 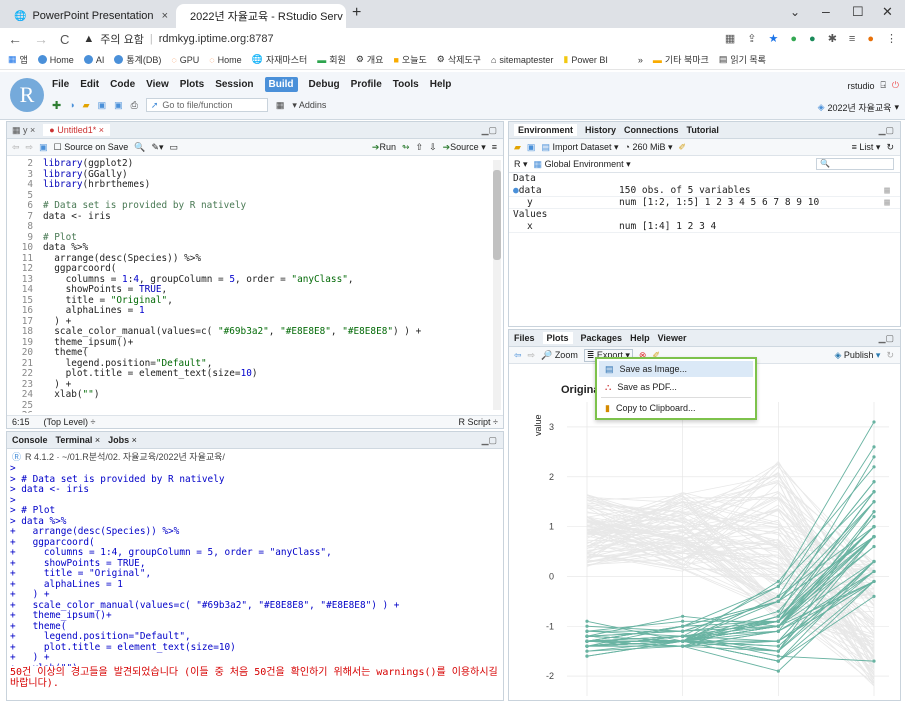 What do you see at coordinates (91, 147) in the screenshot?
I see `source-on-save-checkbox: ☐ Source on Save` at bounding box center [91, 147].